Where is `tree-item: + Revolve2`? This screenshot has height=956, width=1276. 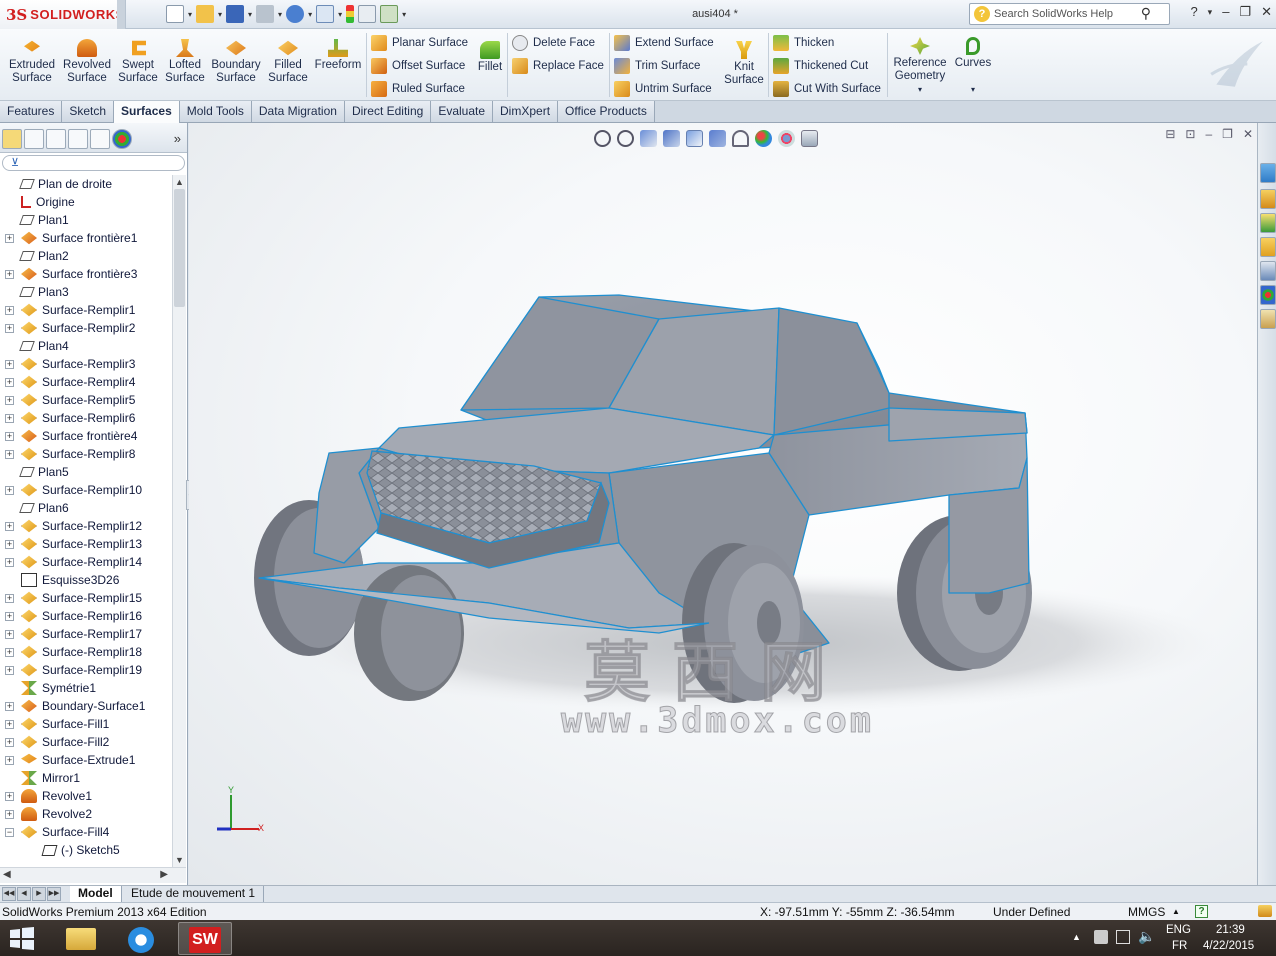
tree-item: + Revolve2 is located at coordinates (86, 814).